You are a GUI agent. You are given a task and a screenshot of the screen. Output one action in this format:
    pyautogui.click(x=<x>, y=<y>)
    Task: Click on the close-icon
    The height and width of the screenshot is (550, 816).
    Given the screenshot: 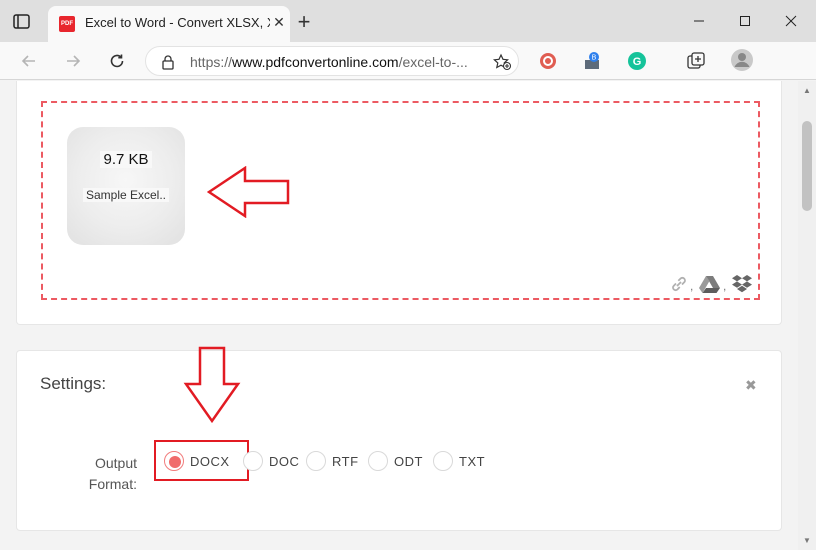 What is the action you would take?
    pyautogui.click(x=791, y=21)
    